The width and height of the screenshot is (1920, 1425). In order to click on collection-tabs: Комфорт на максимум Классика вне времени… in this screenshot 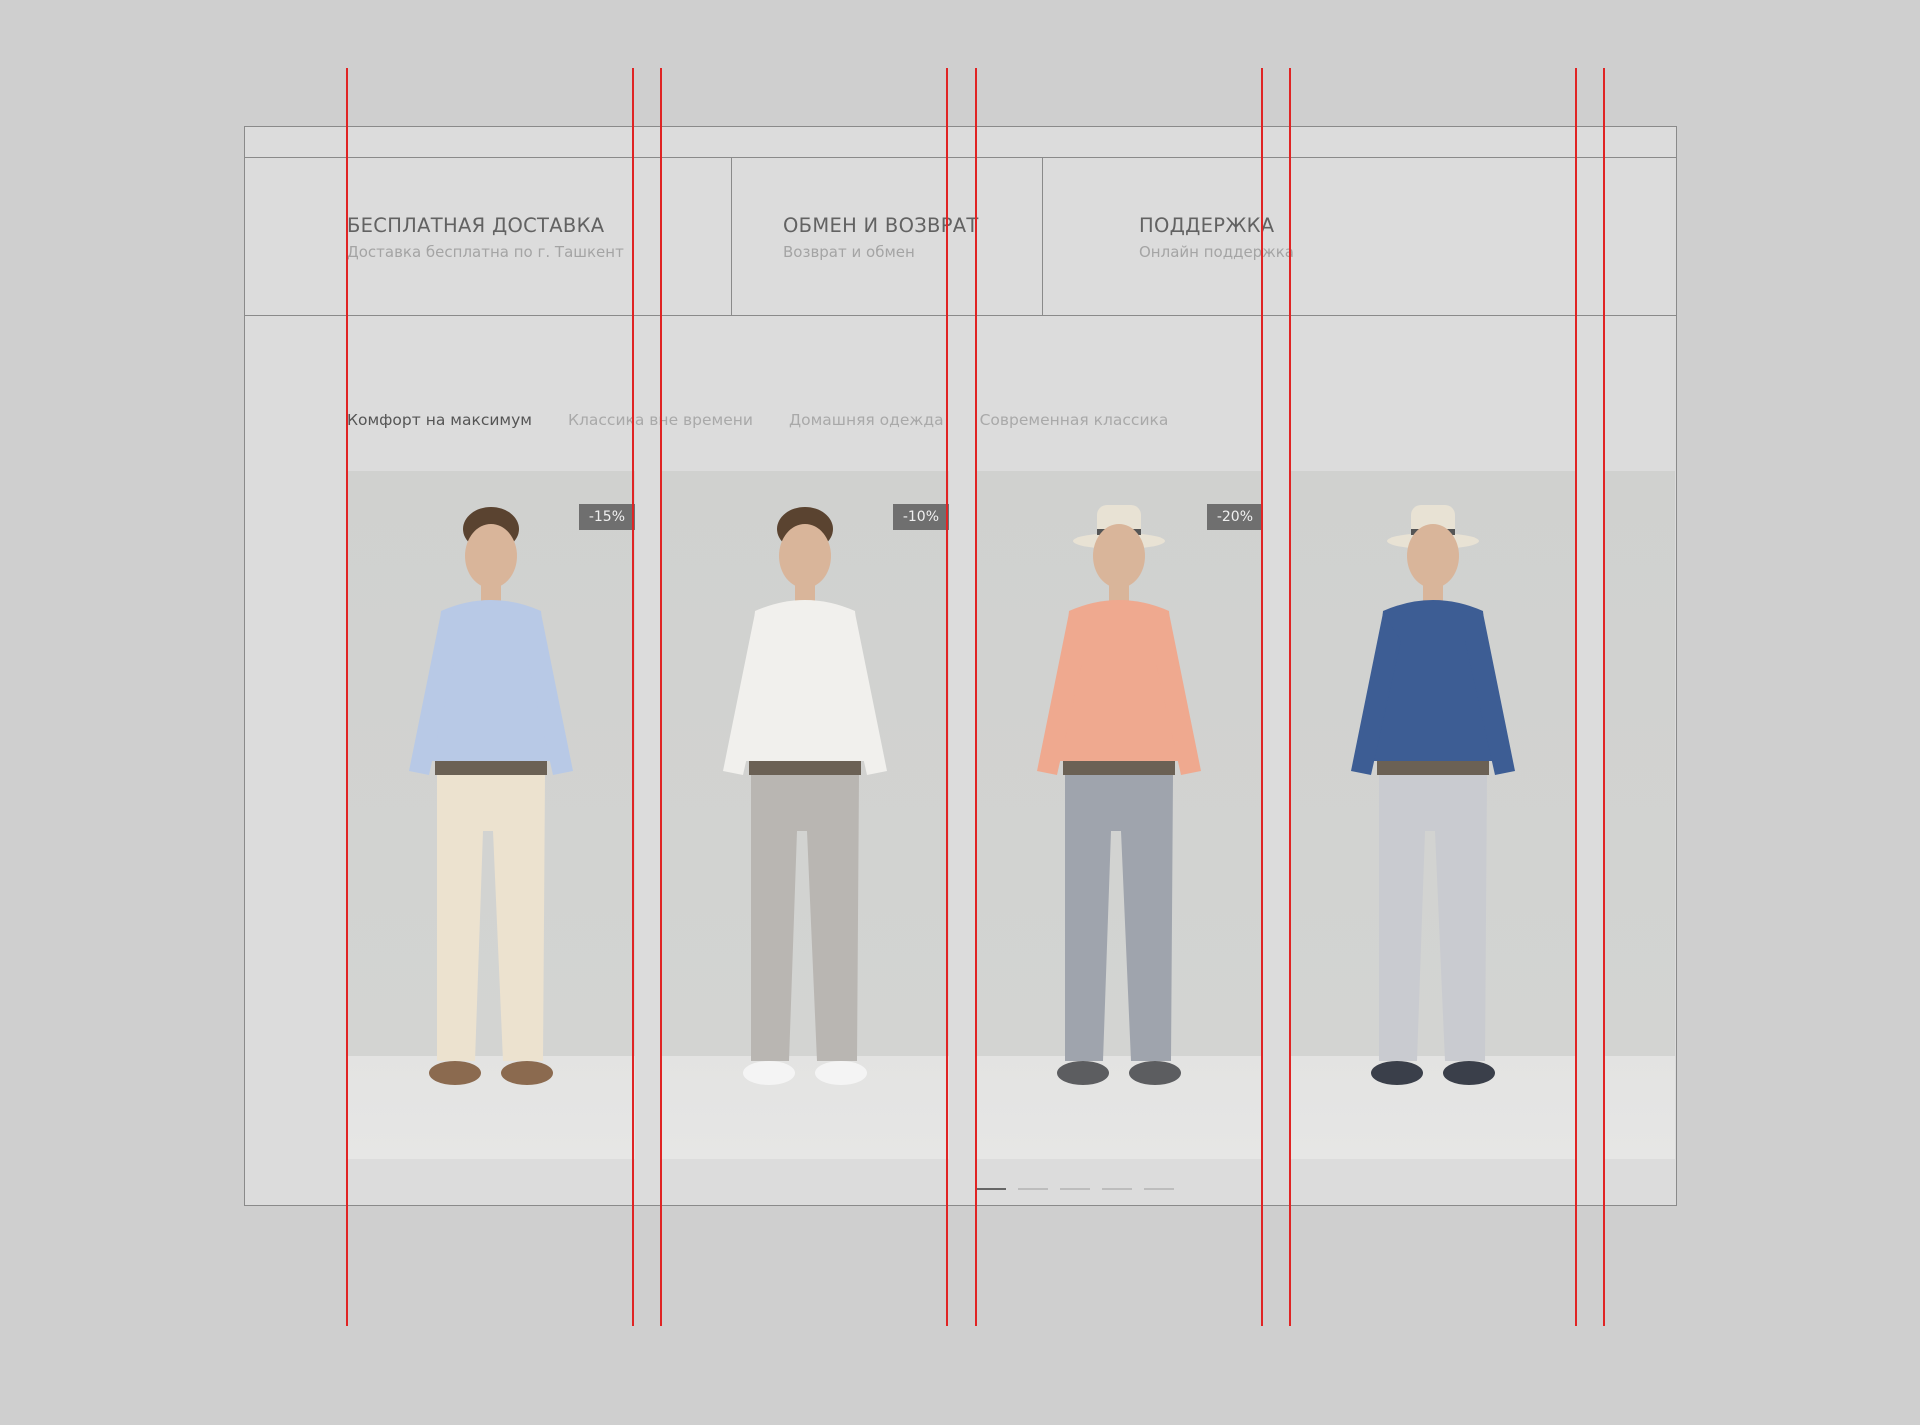, I will do `click(757, 420)`.